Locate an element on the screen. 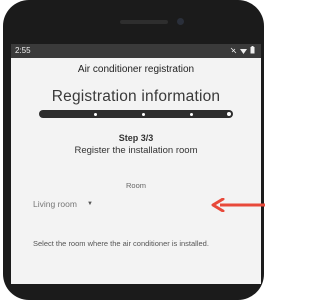  status-bar: 2:55 is located at coordinates (136, 51).